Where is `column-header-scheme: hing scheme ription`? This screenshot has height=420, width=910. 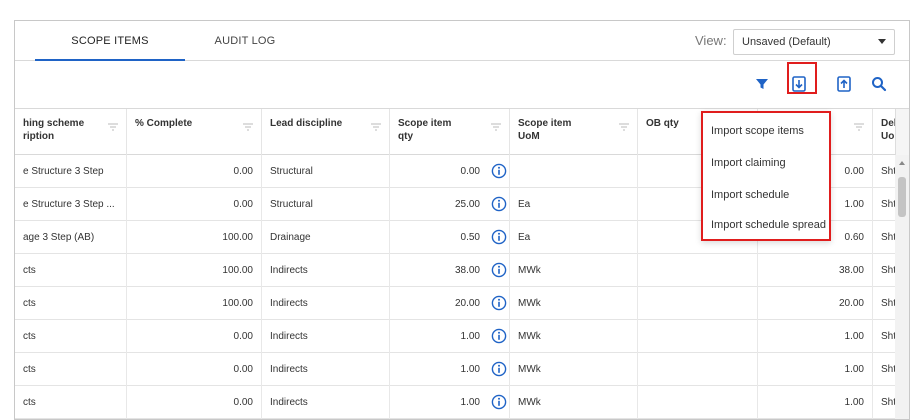
column-header-scheme: hing scheme ription is located at coordinates (71, 132).